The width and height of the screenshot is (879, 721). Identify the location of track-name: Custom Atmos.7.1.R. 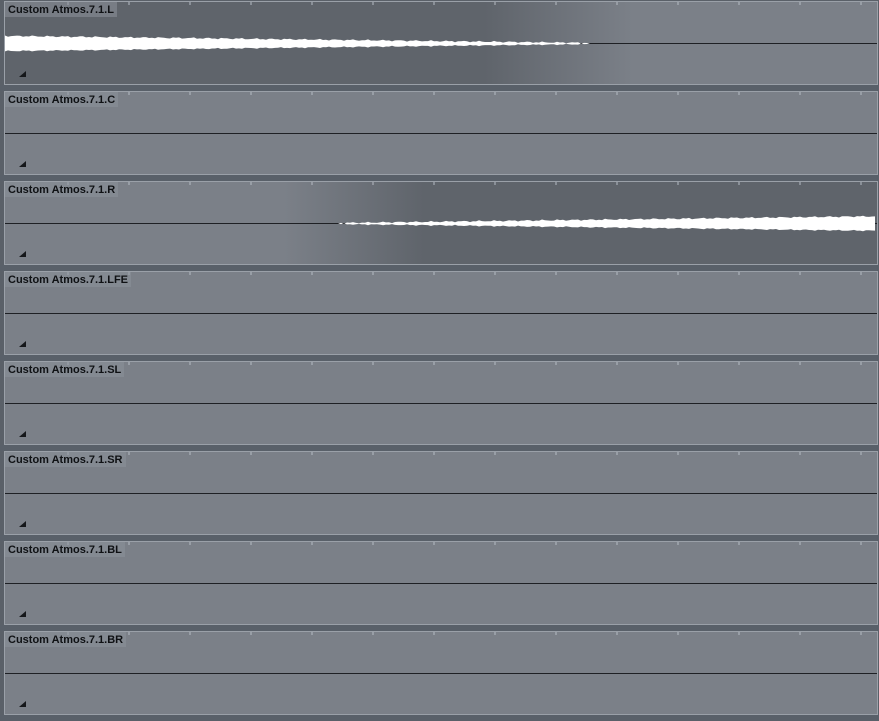
(62, 189).